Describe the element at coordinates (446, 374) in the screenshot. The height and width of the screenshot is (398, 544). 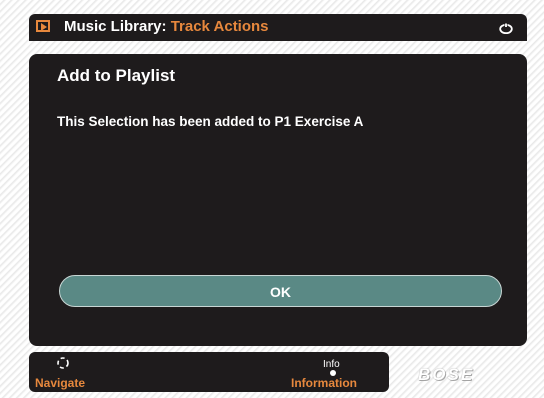
I see `bose-logo: BOSE` at that location.